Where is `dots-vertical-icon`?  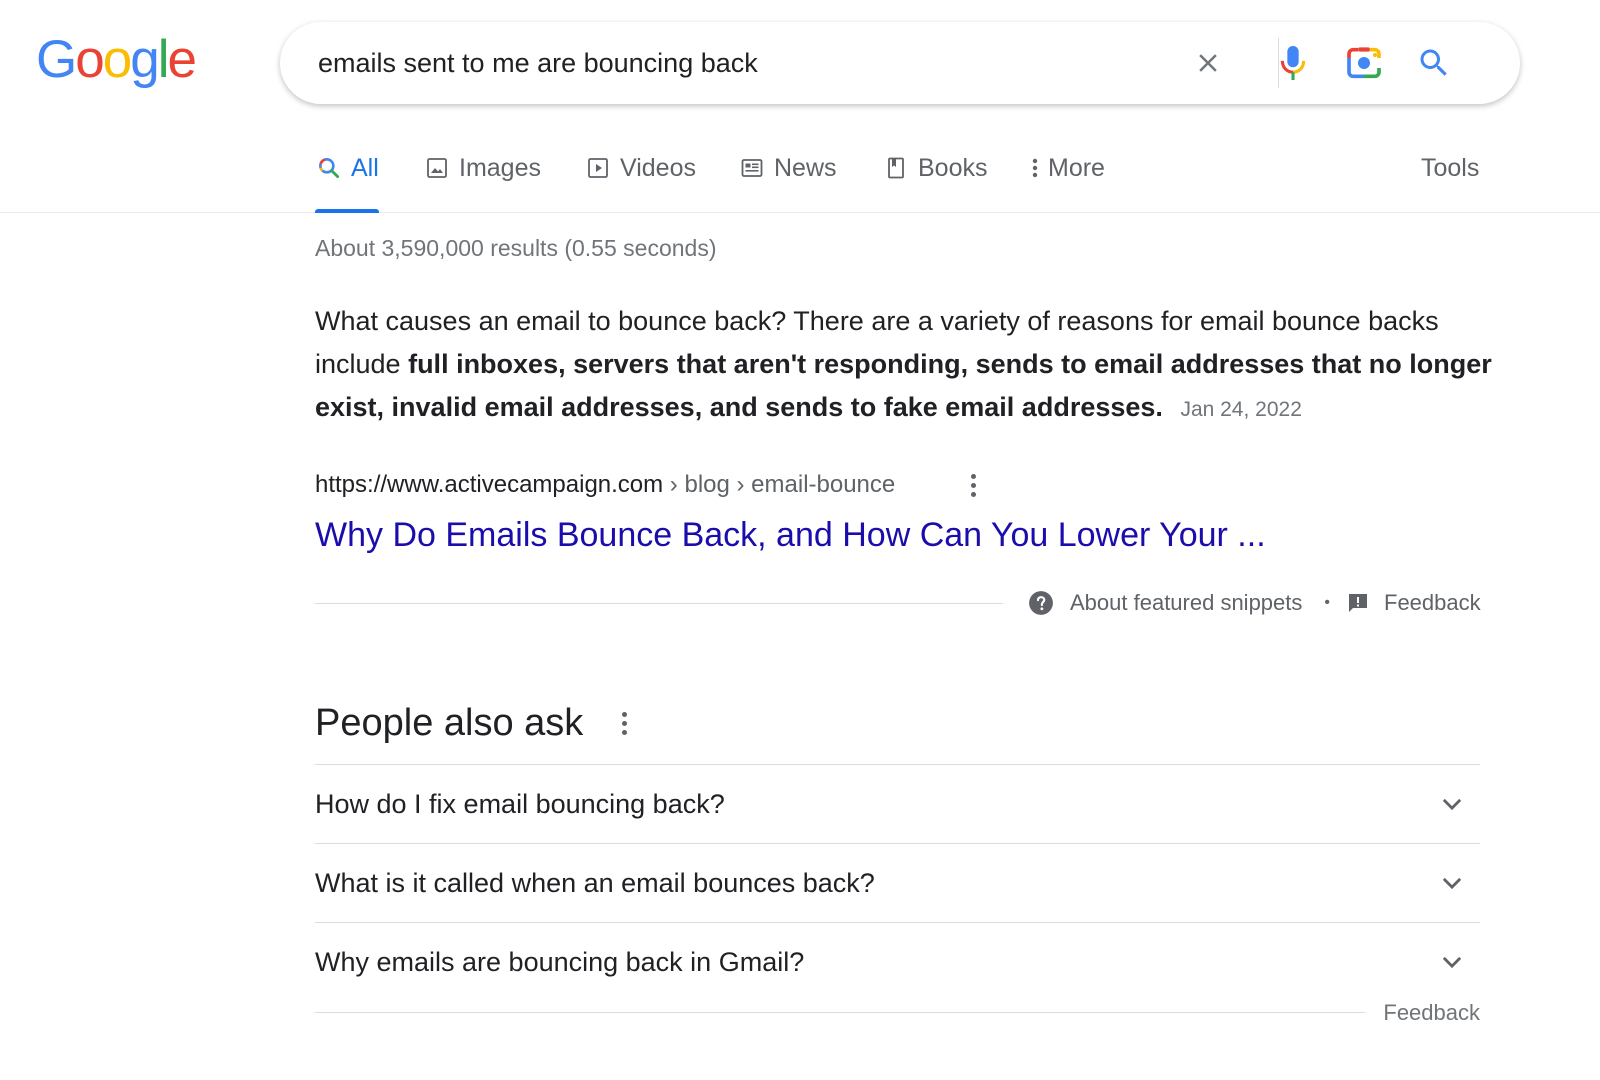 dots-vertical-icon is located at coordinates (1035, 168).